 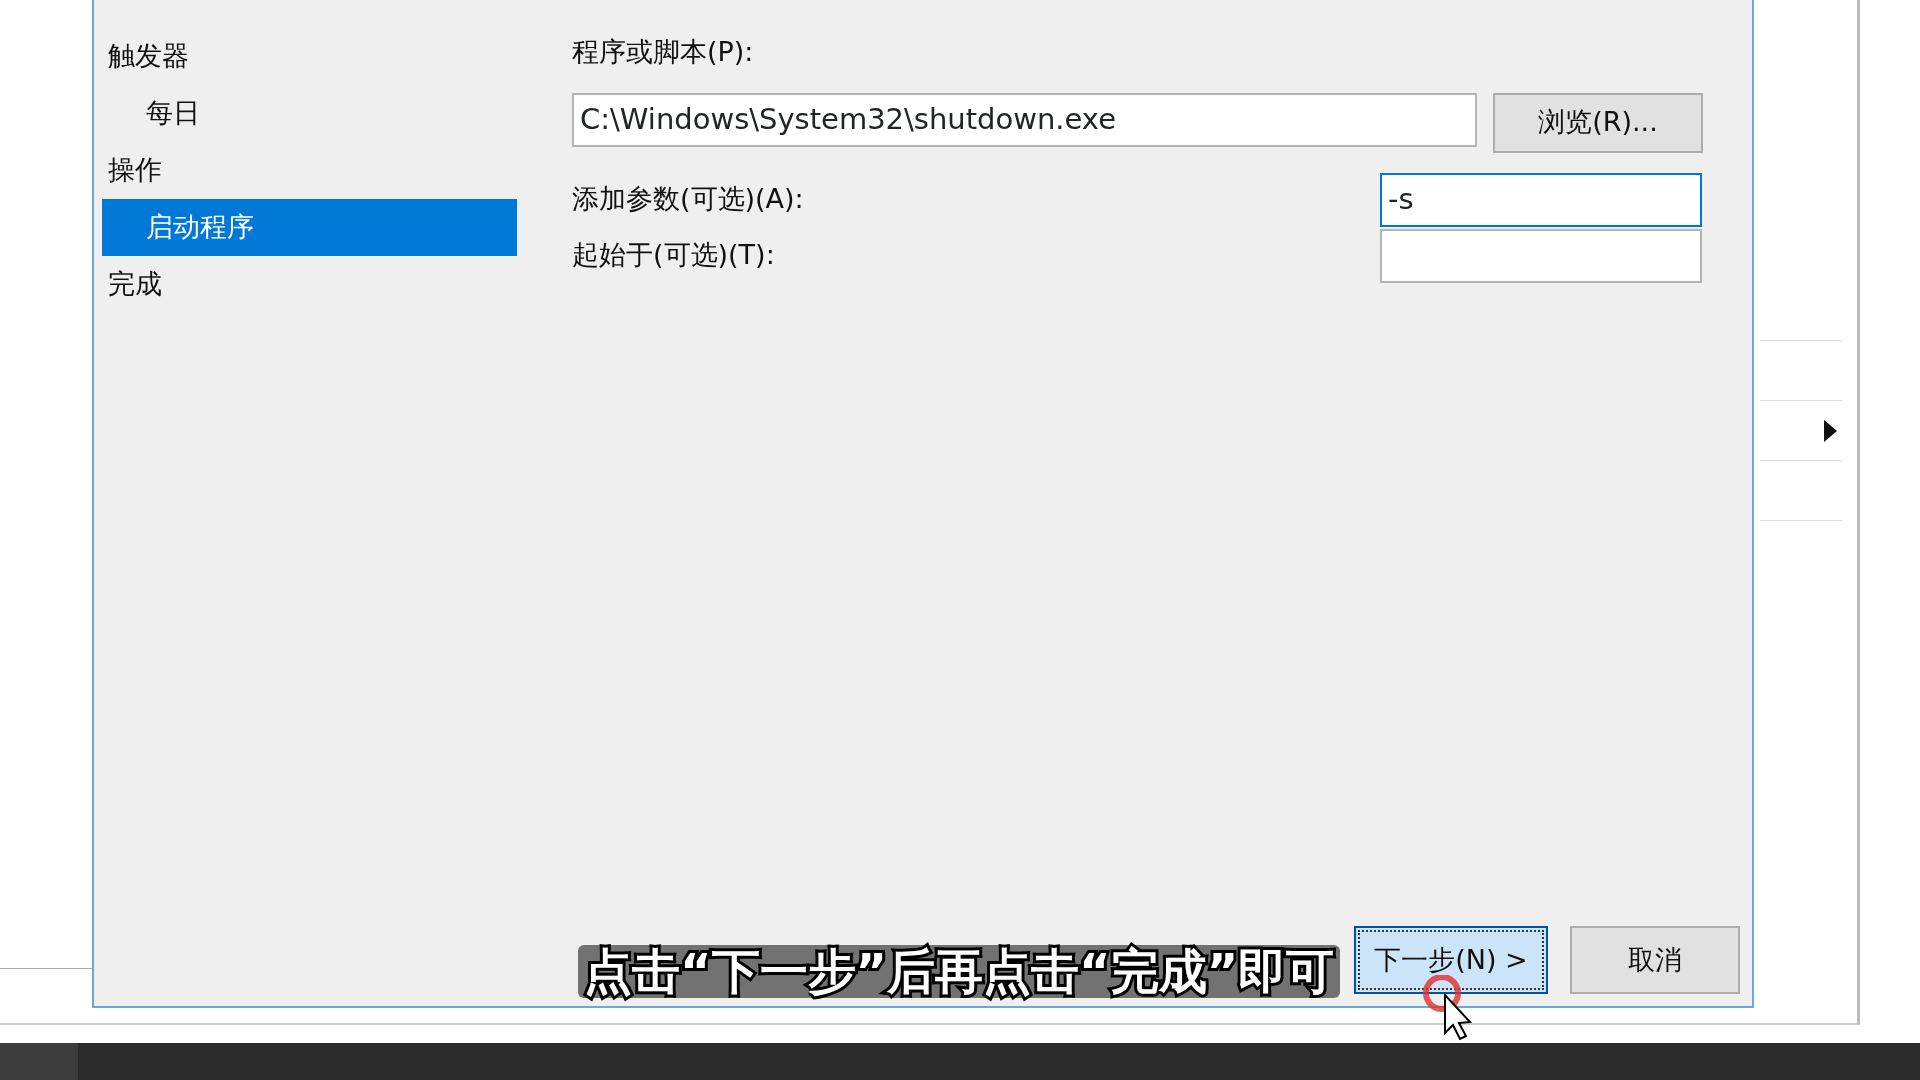 What do you see at coordinates (673, 255) in the screenshot?
I see `field-label: 起始于(可选)(T):` at bounding box center [673, 255].